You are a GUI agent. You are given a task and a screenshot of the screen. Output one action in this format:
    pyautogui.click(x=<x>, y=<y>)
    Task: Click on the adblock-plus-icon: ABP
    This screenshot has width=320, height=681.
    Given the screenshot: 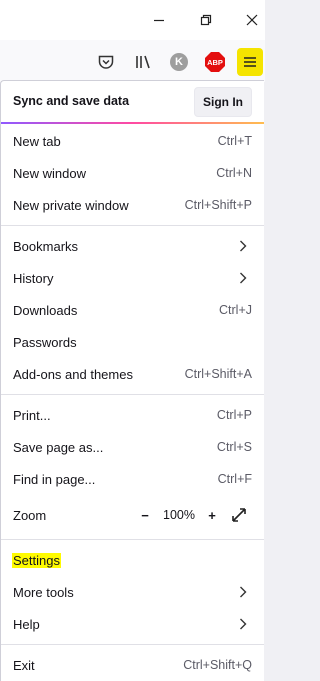 What is the action you would take?
    pyautogui.click(x=215, y=62)
    